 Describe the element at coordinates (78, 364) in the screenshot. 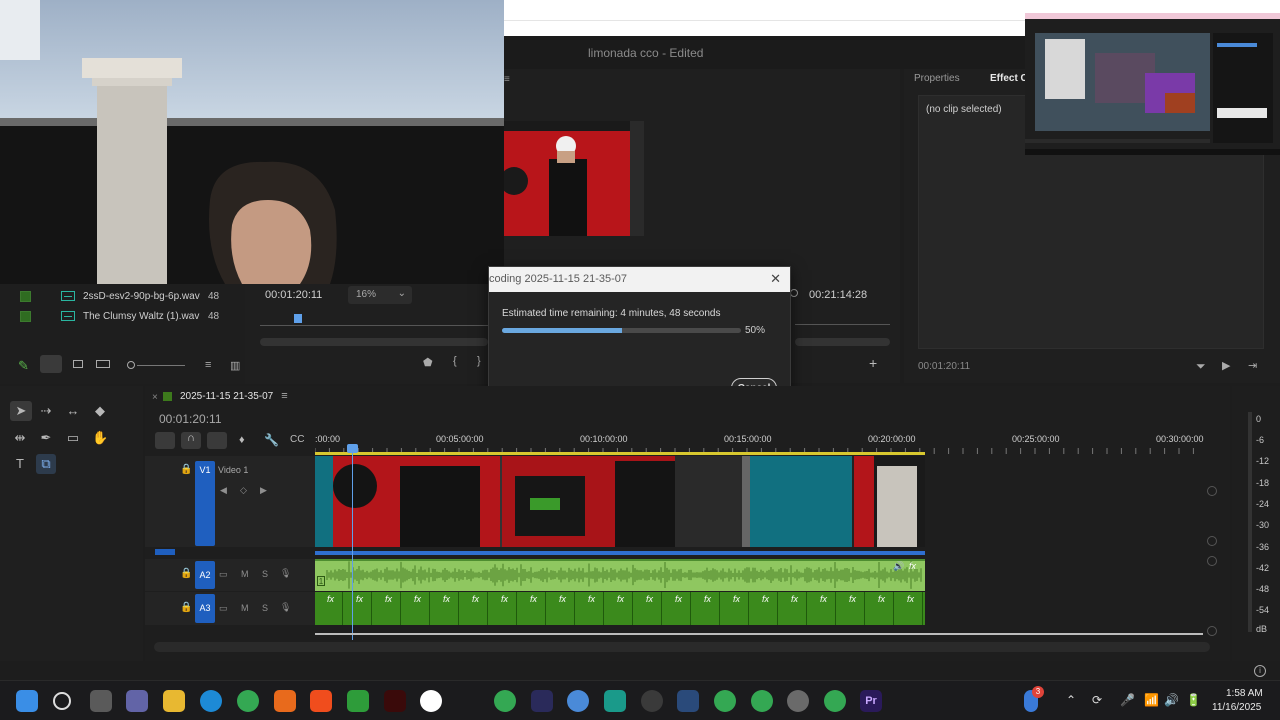

I see `icon-view-icon` at that location.